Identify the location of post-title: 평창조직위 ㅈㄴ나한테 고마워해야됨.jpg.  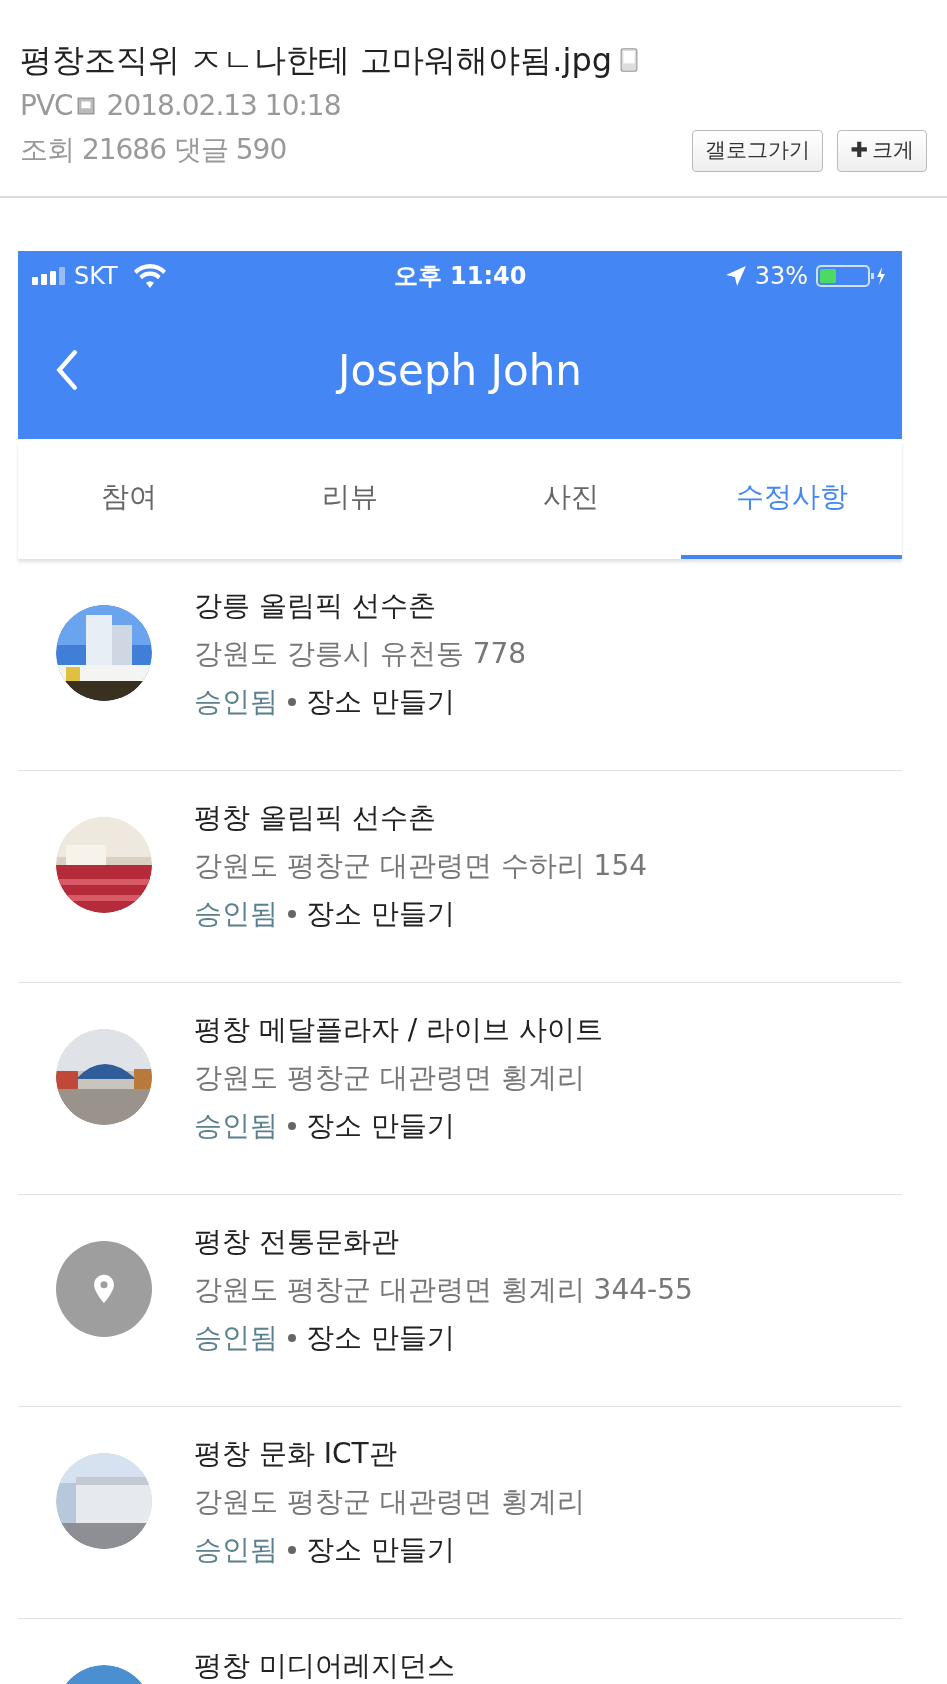
(316, 60).